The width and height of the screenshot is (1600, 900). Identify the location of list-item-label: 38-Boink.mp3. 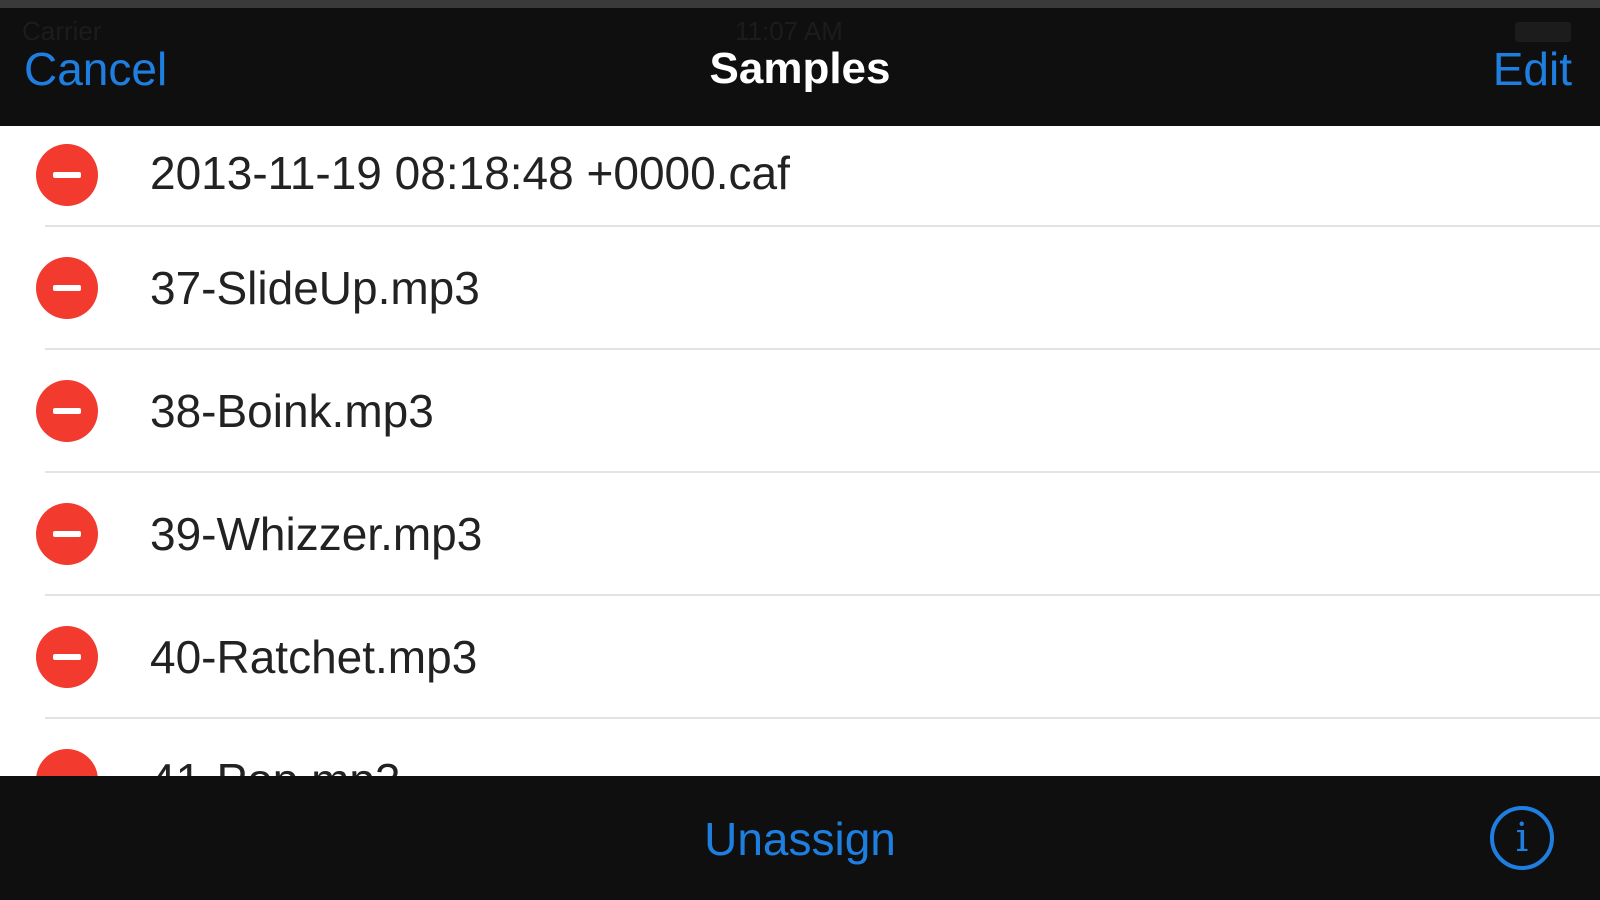
(292, 411).